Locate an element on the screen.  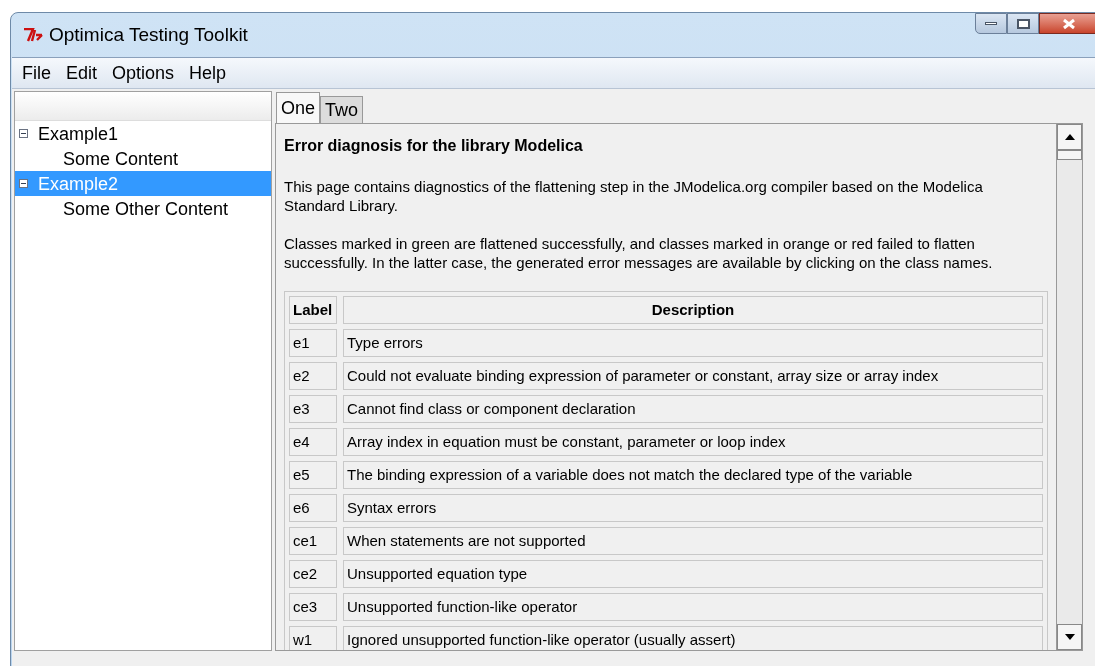
close-icon is located at coordinates (1069, 23).